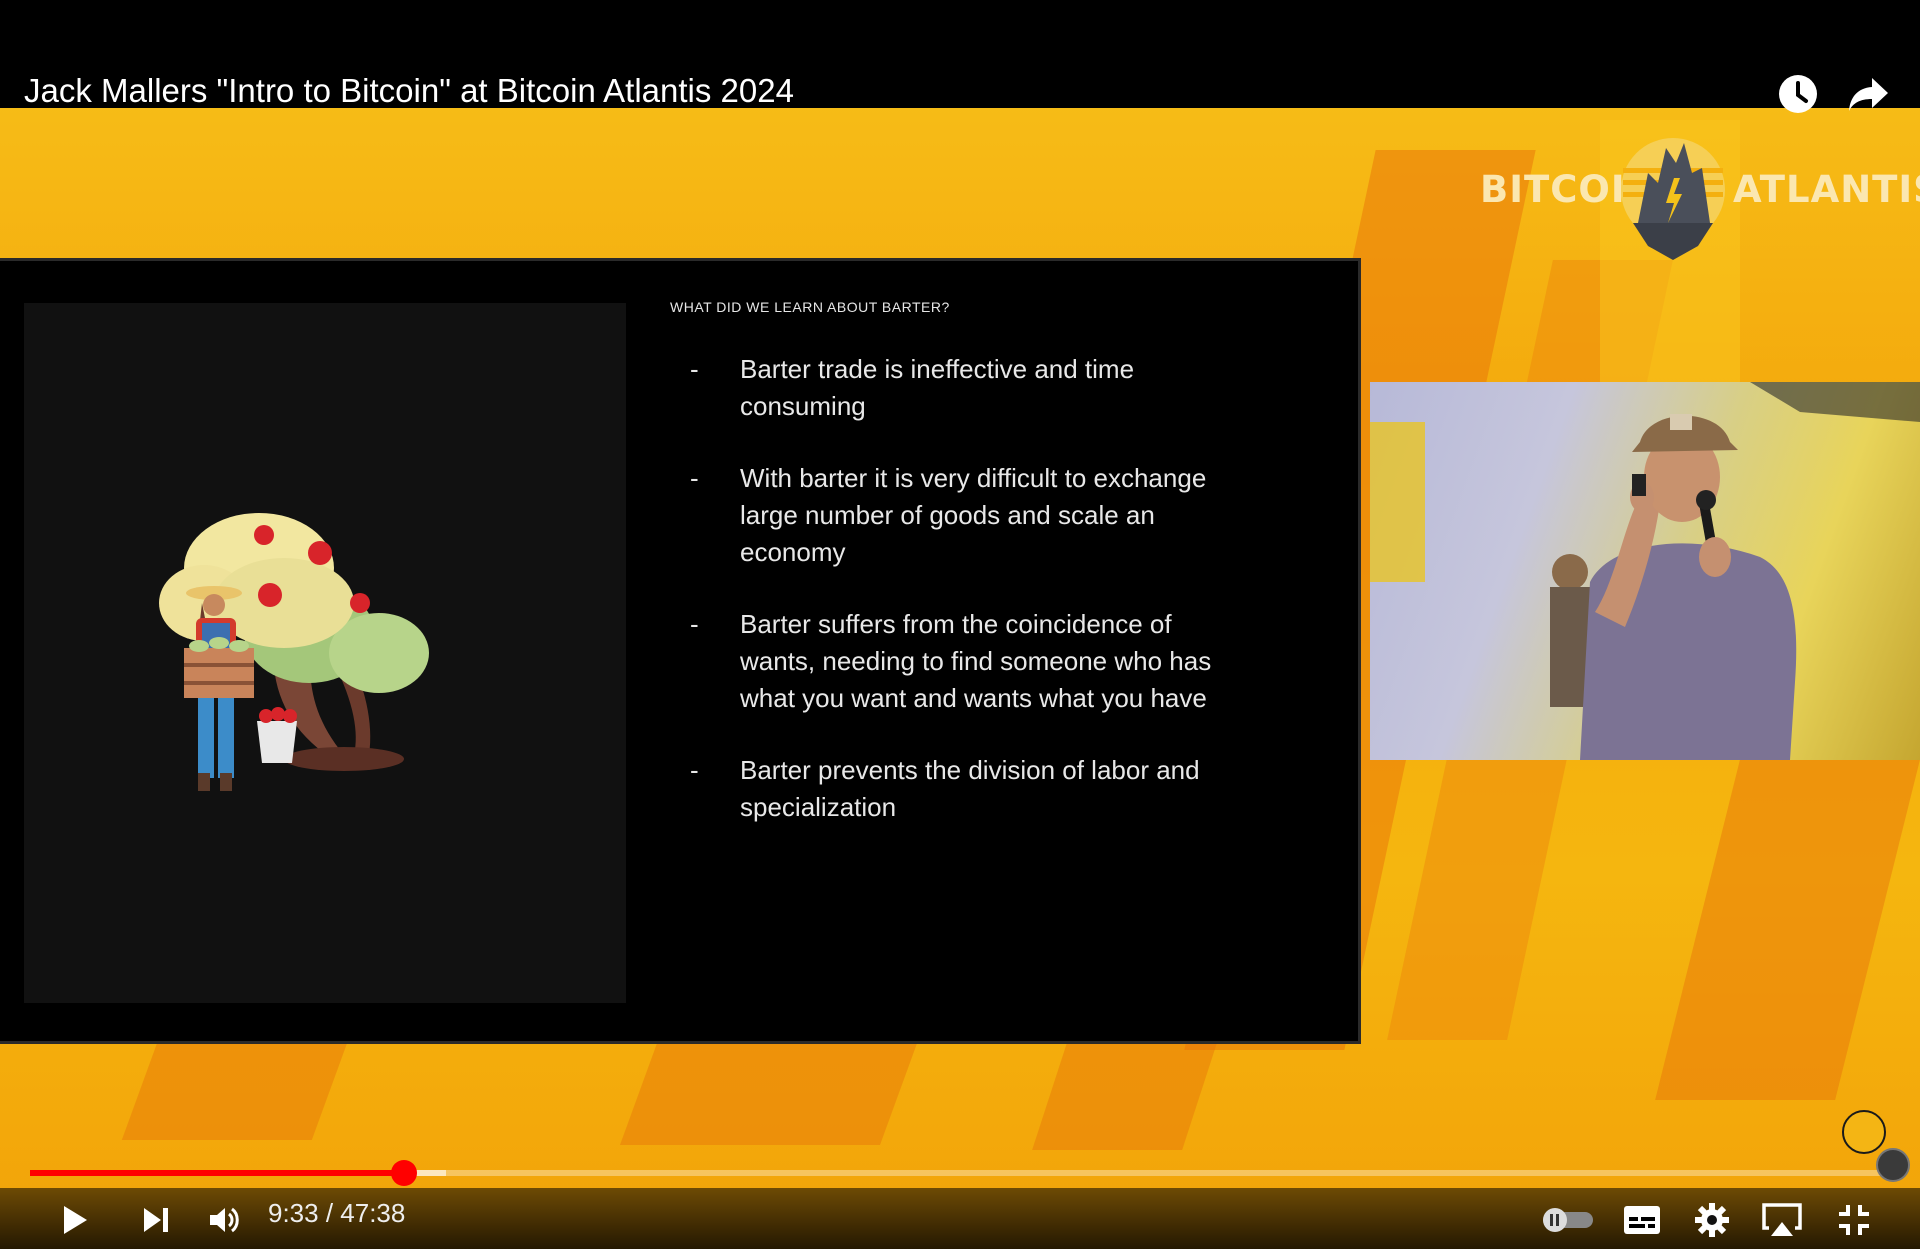  Describe the element at coordinates (74, 1220) in the screenshot. I see `play-icon` at that location.